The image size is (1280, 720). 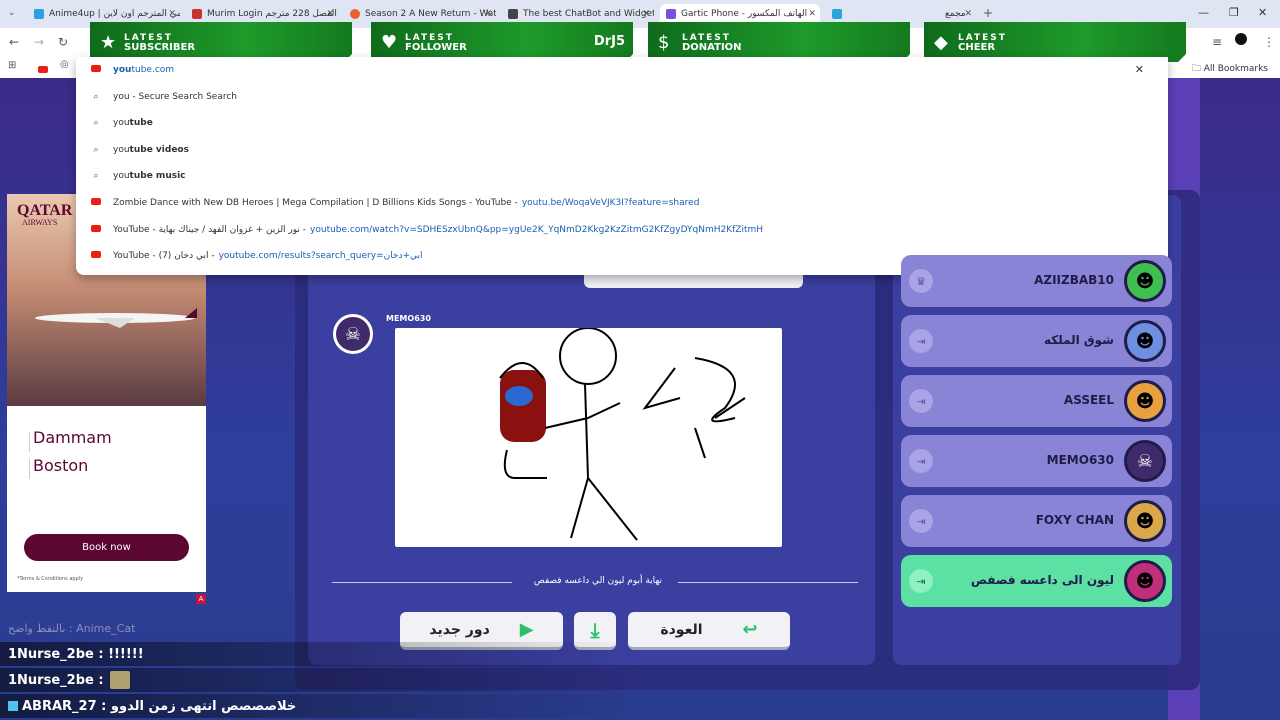 What do you see at coordinates (588, 14) in the screenshot?
I see `tab-label: The best ChatBot and Widgets` at bounding box center [588, 14].